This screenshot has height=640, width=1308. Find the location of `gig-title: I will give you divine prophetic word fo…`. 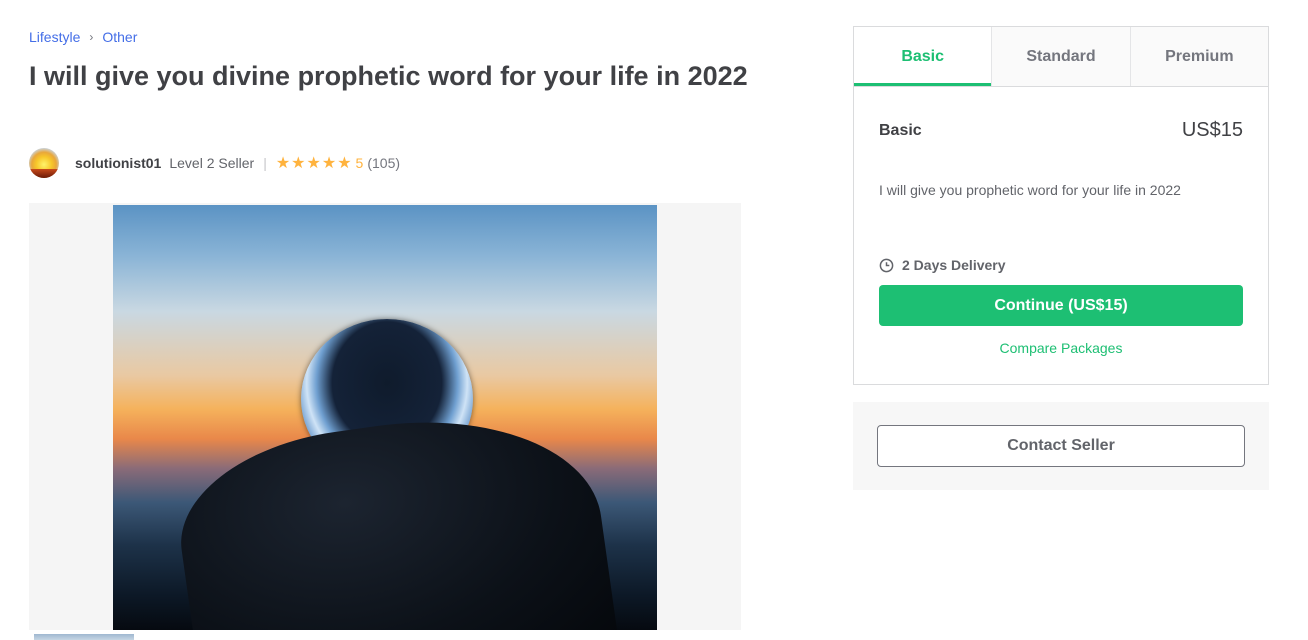

gig-title: I will give you divine prophetic word fo… is located at coordinates (388, 76).